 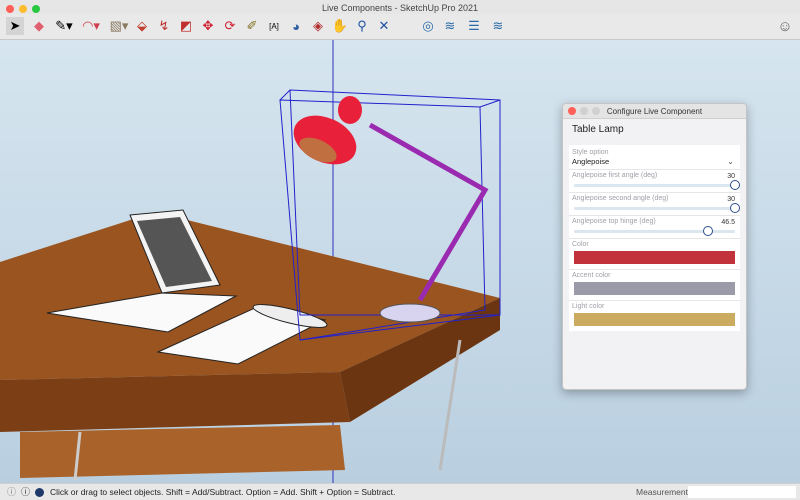 I want to click on slider-top-hinge: Anglepoise top hinge (deg) 46.5, so click(x=654, y=227).